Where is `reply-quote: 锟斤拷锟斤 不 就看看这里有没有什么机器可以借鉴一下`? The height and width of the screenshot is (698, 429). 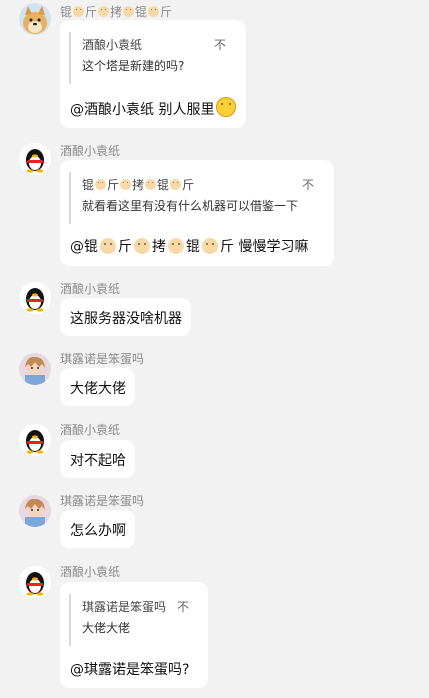
reply-quote: 锟斤拷锟斤 不 就看看这里有没有什么机器可以借鉴一下 is located at coordinates (195, 198).